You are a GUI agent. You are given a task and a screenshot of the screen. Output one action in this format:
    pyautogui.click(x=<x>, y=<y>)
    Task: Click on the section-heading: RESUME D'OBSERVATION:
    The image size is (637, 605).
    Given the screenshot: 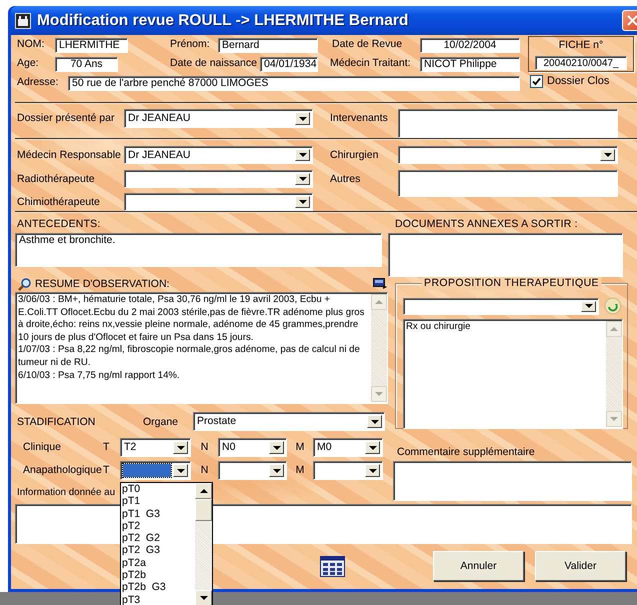 What is the action you would take?
    pyautogui.click(x=102, y=284)
    